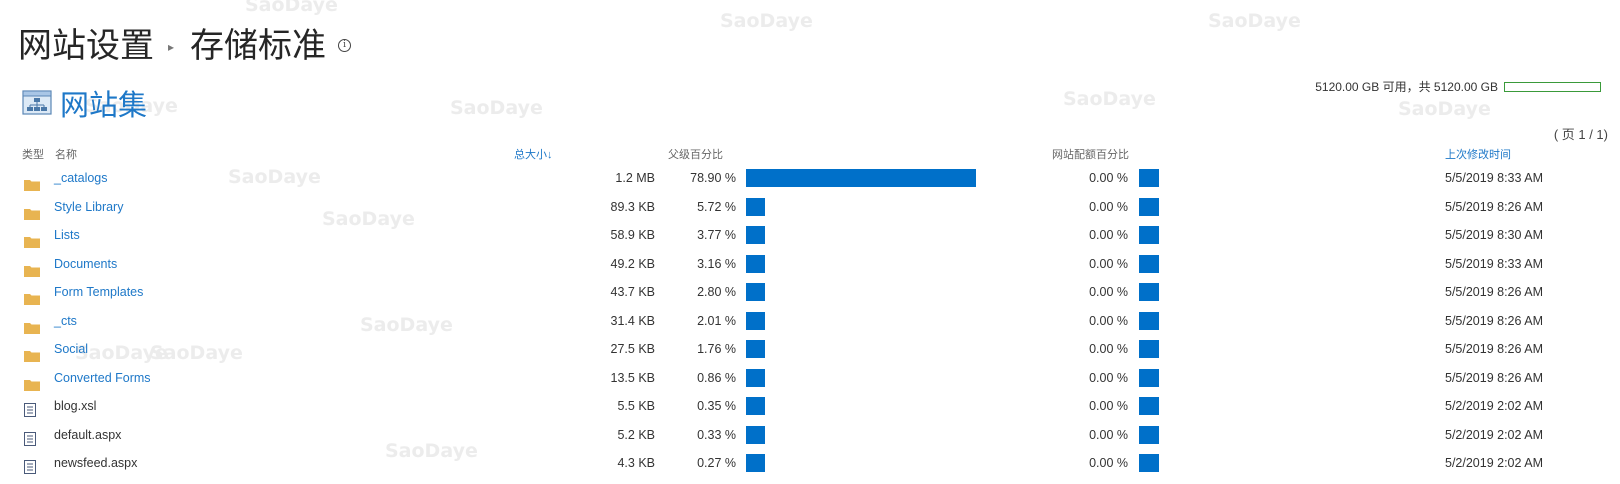 The height and width of the screenshot is (484, 1620). What do you see at coordinates (67, 235) in the screenshot?
I see `item-name: Lists` at bounding box center [67, 235].